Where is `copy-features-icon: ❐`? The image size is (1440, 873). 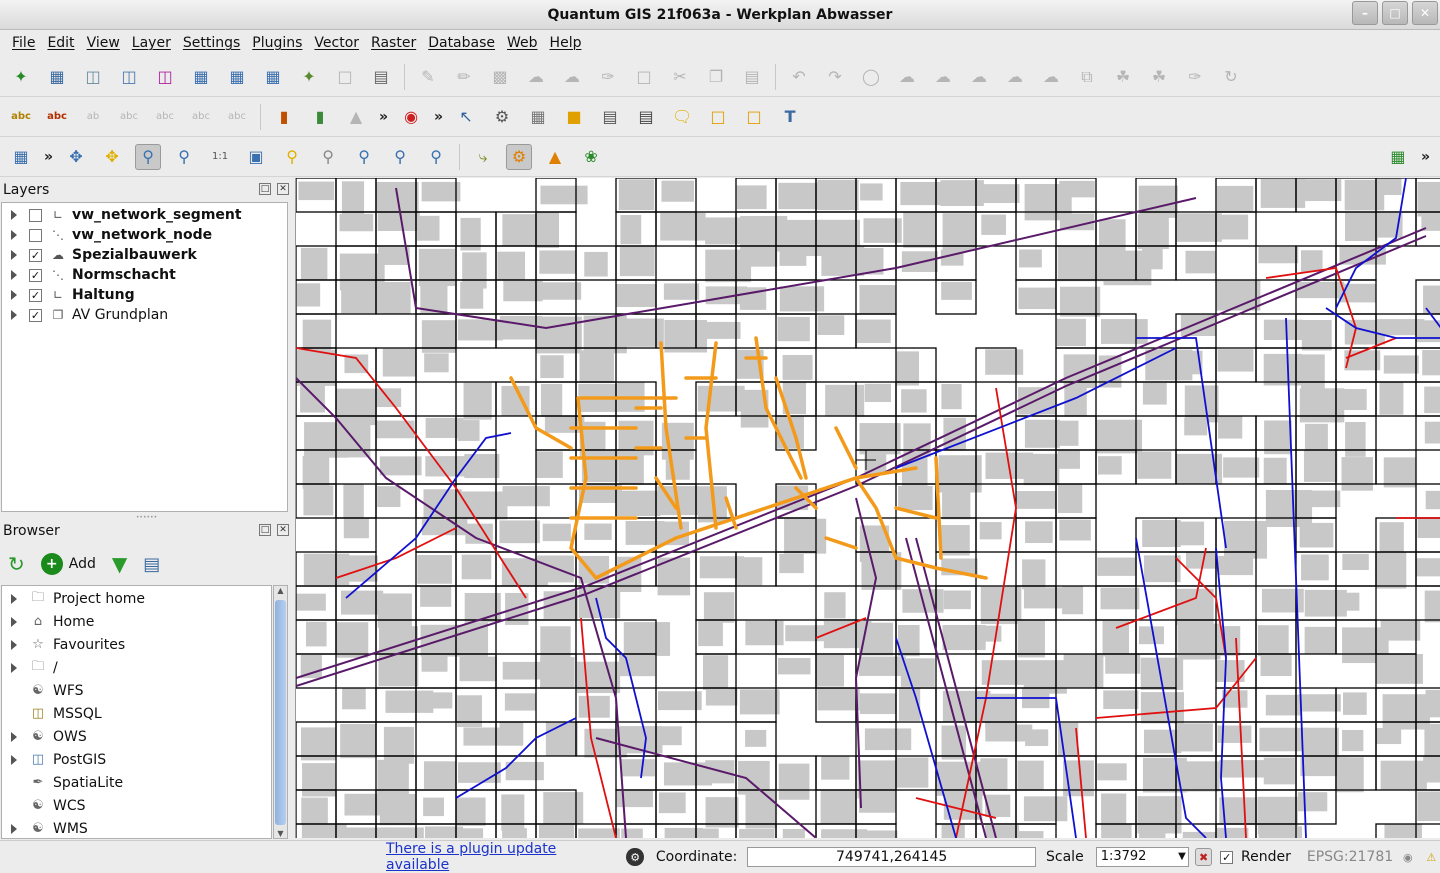 copy-features-icon: ❐ is located at coordinates (716, 77).